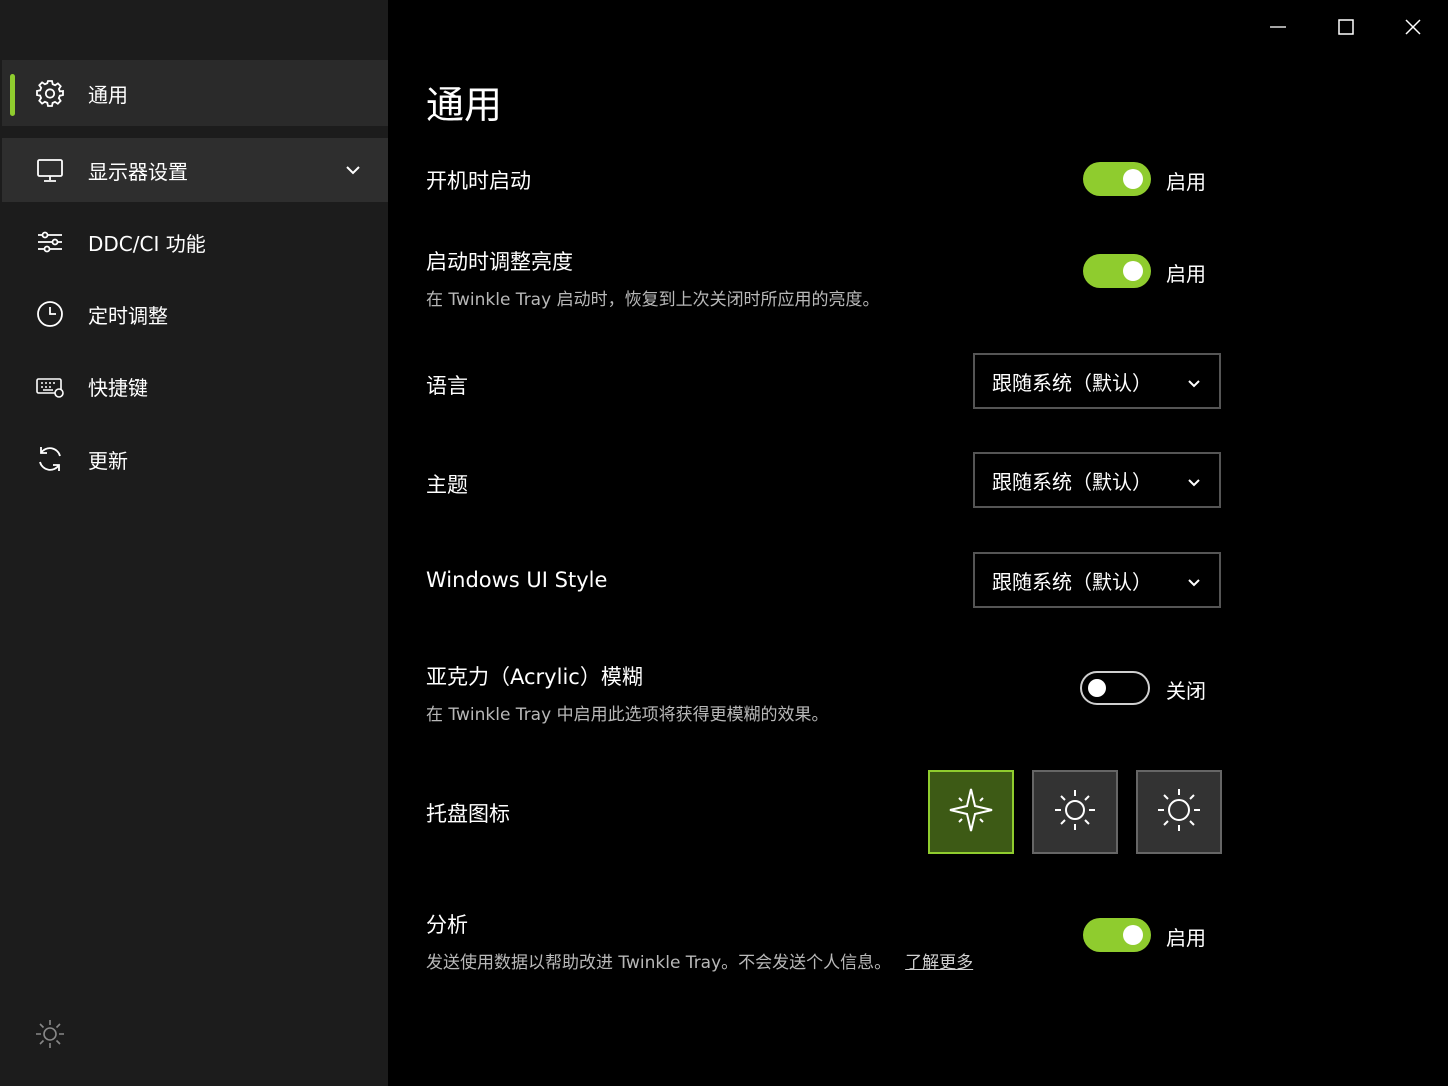  What do you see at coordinates (195, 93) in the screenshot?
I see `sidebar-item-general: 通用` at bounding box center [195, 93].